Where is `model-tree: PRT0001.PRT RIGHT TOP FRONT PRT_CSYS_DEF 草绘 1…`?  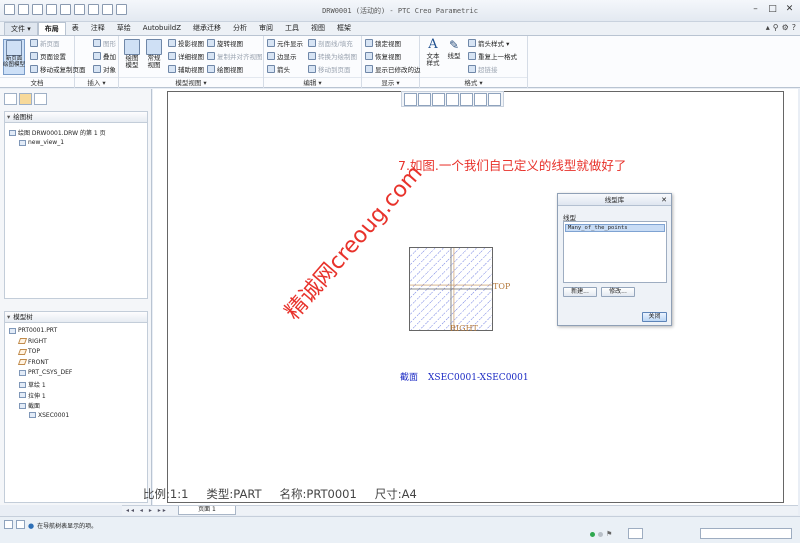
model-tree: PRT0001.PRT RIGHT TOP FRONT PRT_CSYS_DEF 草绘 1… is located at coordinates (76, 413).